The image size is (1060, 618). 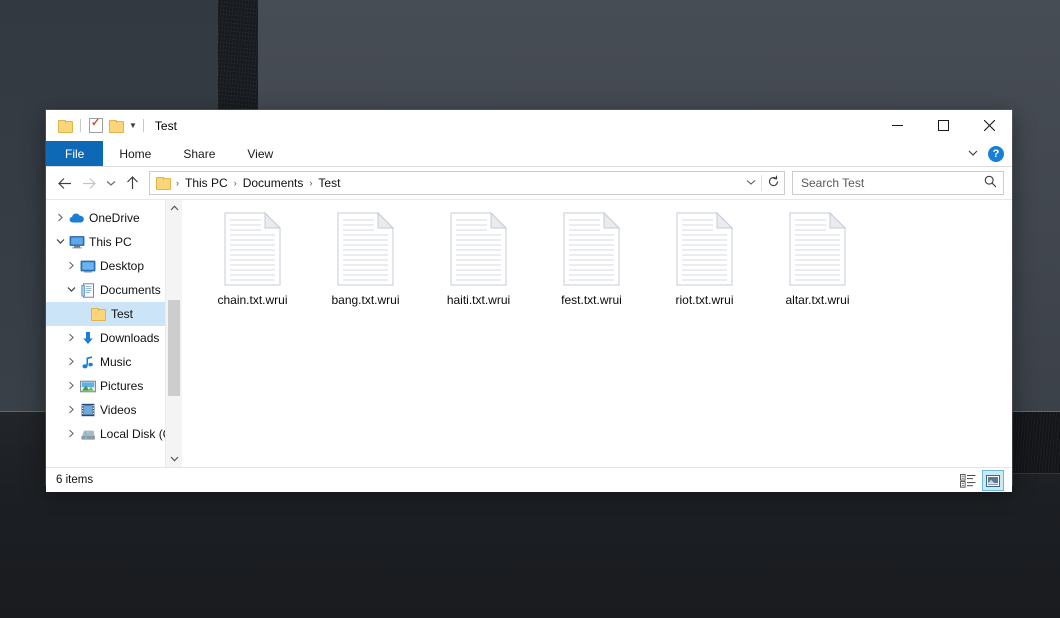 What do you see at coordinates (118, 410) in the screenshot?
I see `sidebar-item-label: Videos` at bounding box center [118, 410].